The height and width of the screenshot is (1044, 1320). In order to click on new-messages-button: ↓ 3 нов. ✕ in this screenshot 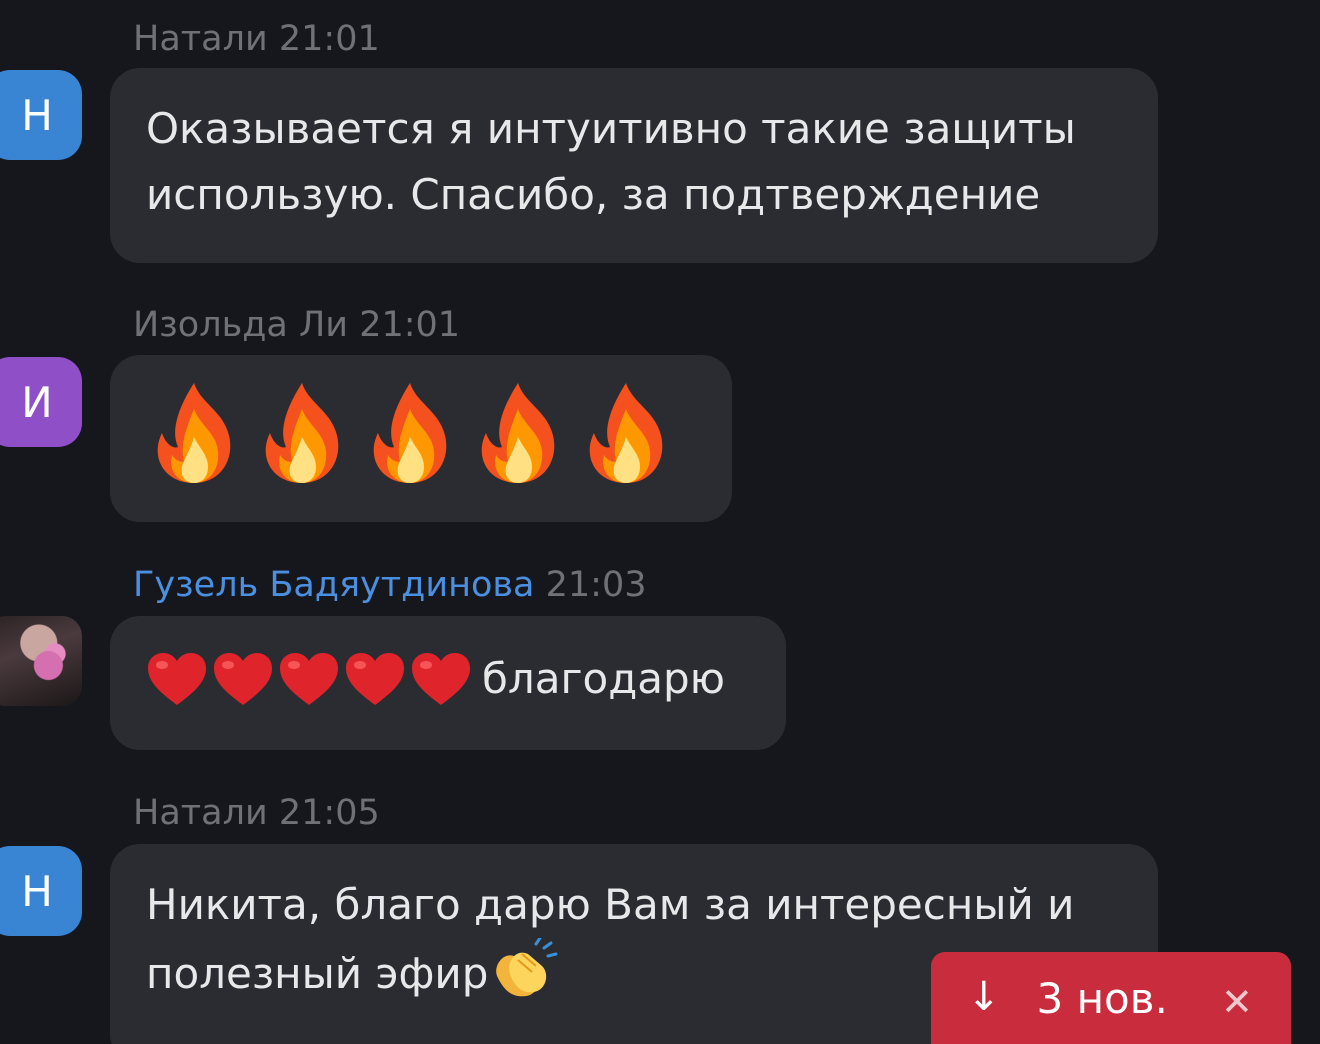, I will do `click(1111, 998)`.